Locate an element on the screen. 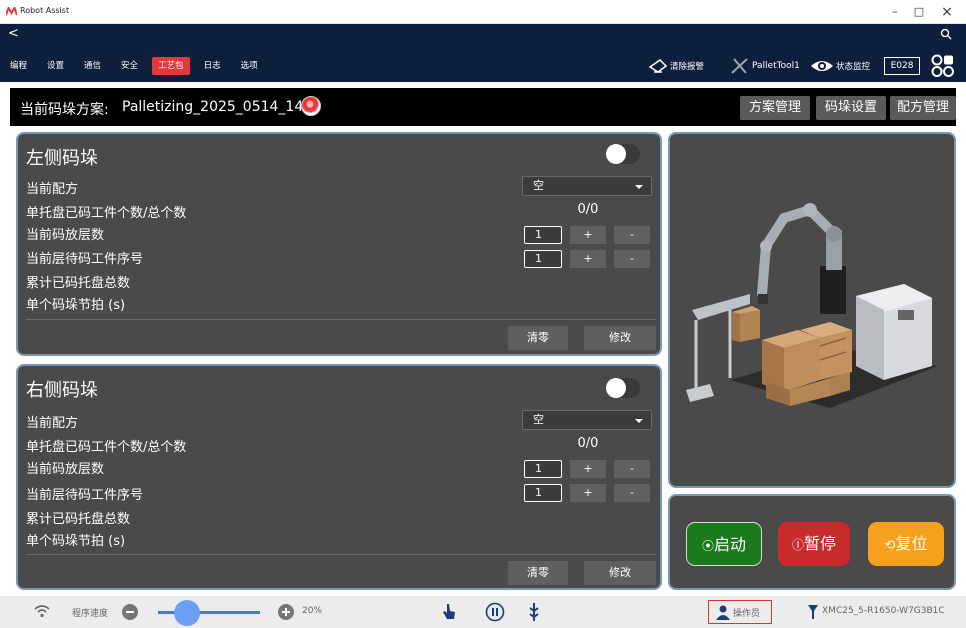 Image resolution: width=966 pixels, height=628 pixels. main-menu: 编程 设置 通信 安全 工艺包 日志 选项 is located at coordinates (138, 66).